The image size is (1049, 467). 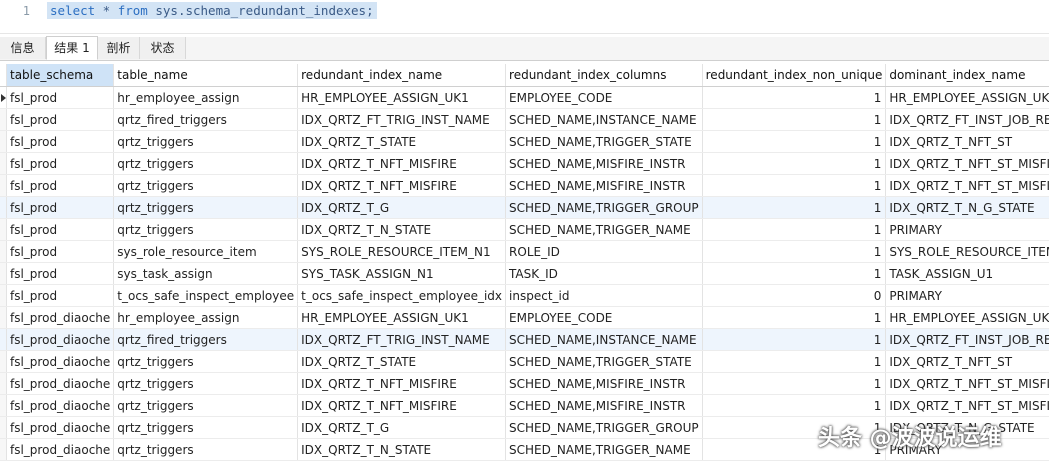 What do you see at coordinates (206, 251) in the screenshot?
I see `cell-table-name: sys_role_resource_item` at bounding box center [206, 251].